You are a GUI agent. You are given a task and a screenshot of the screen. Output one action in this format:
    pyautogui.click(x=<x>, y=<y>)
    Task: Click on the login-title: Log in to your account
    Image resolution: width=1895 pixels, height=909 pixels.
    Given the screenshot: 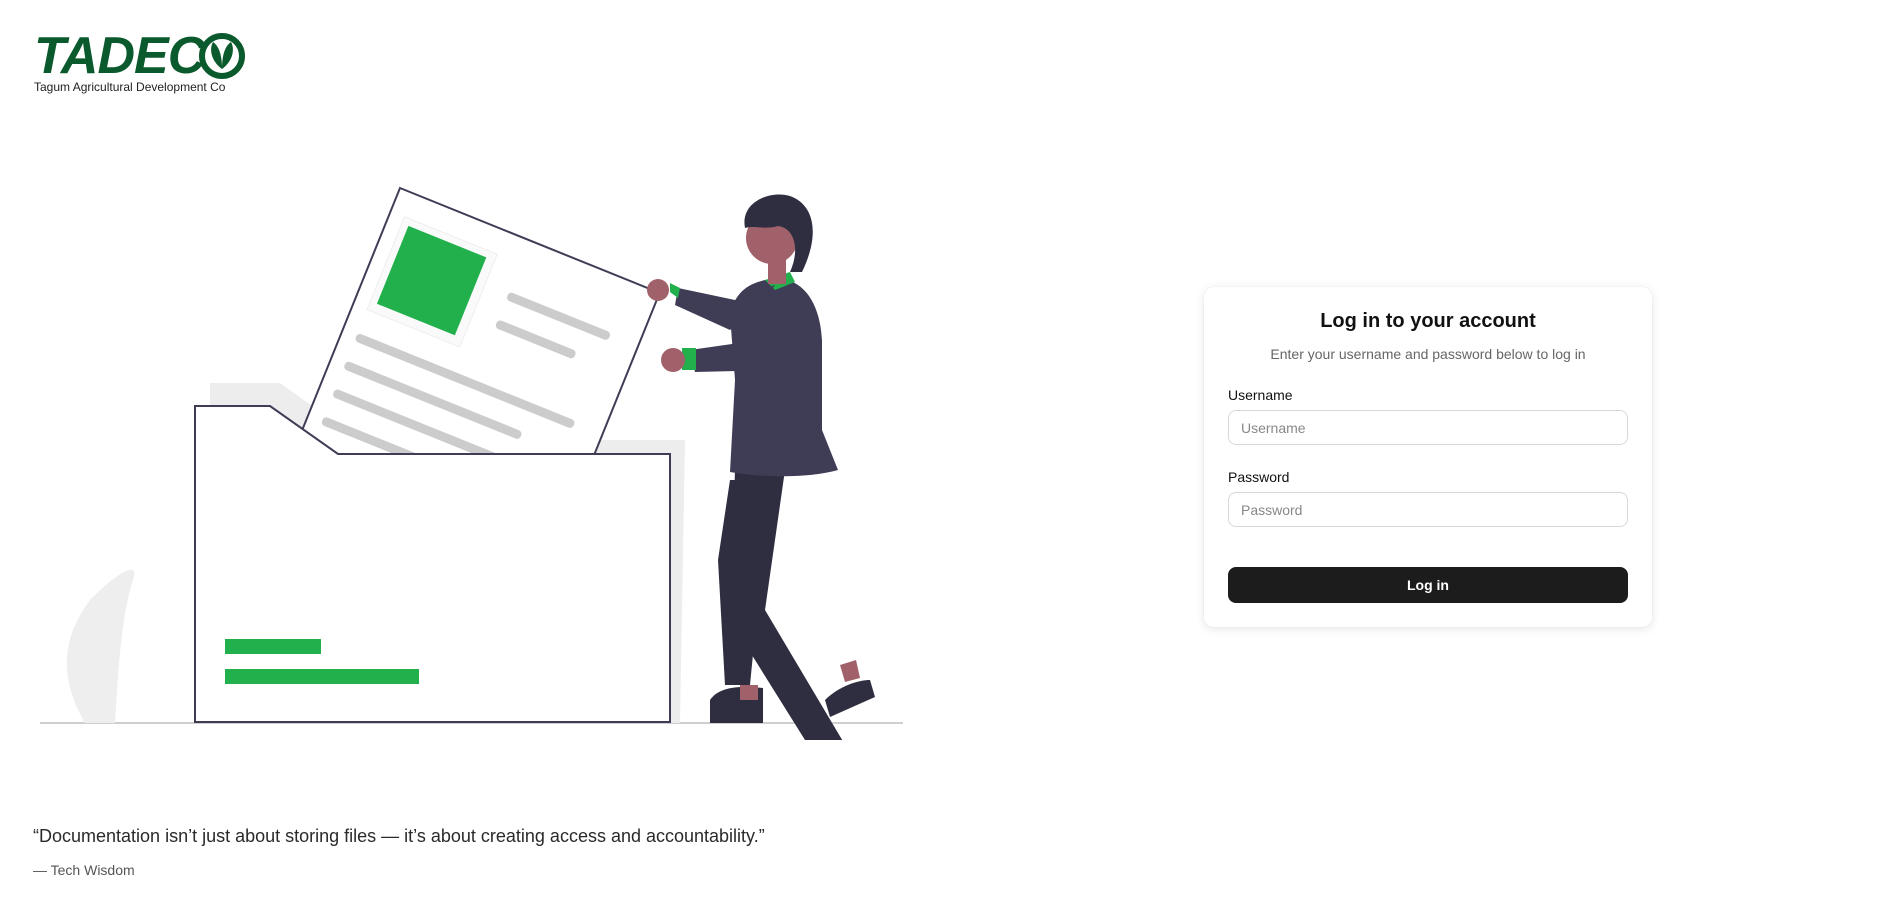 What is the action you would take?
    pyautogui.click(x=1428, y=321)
    